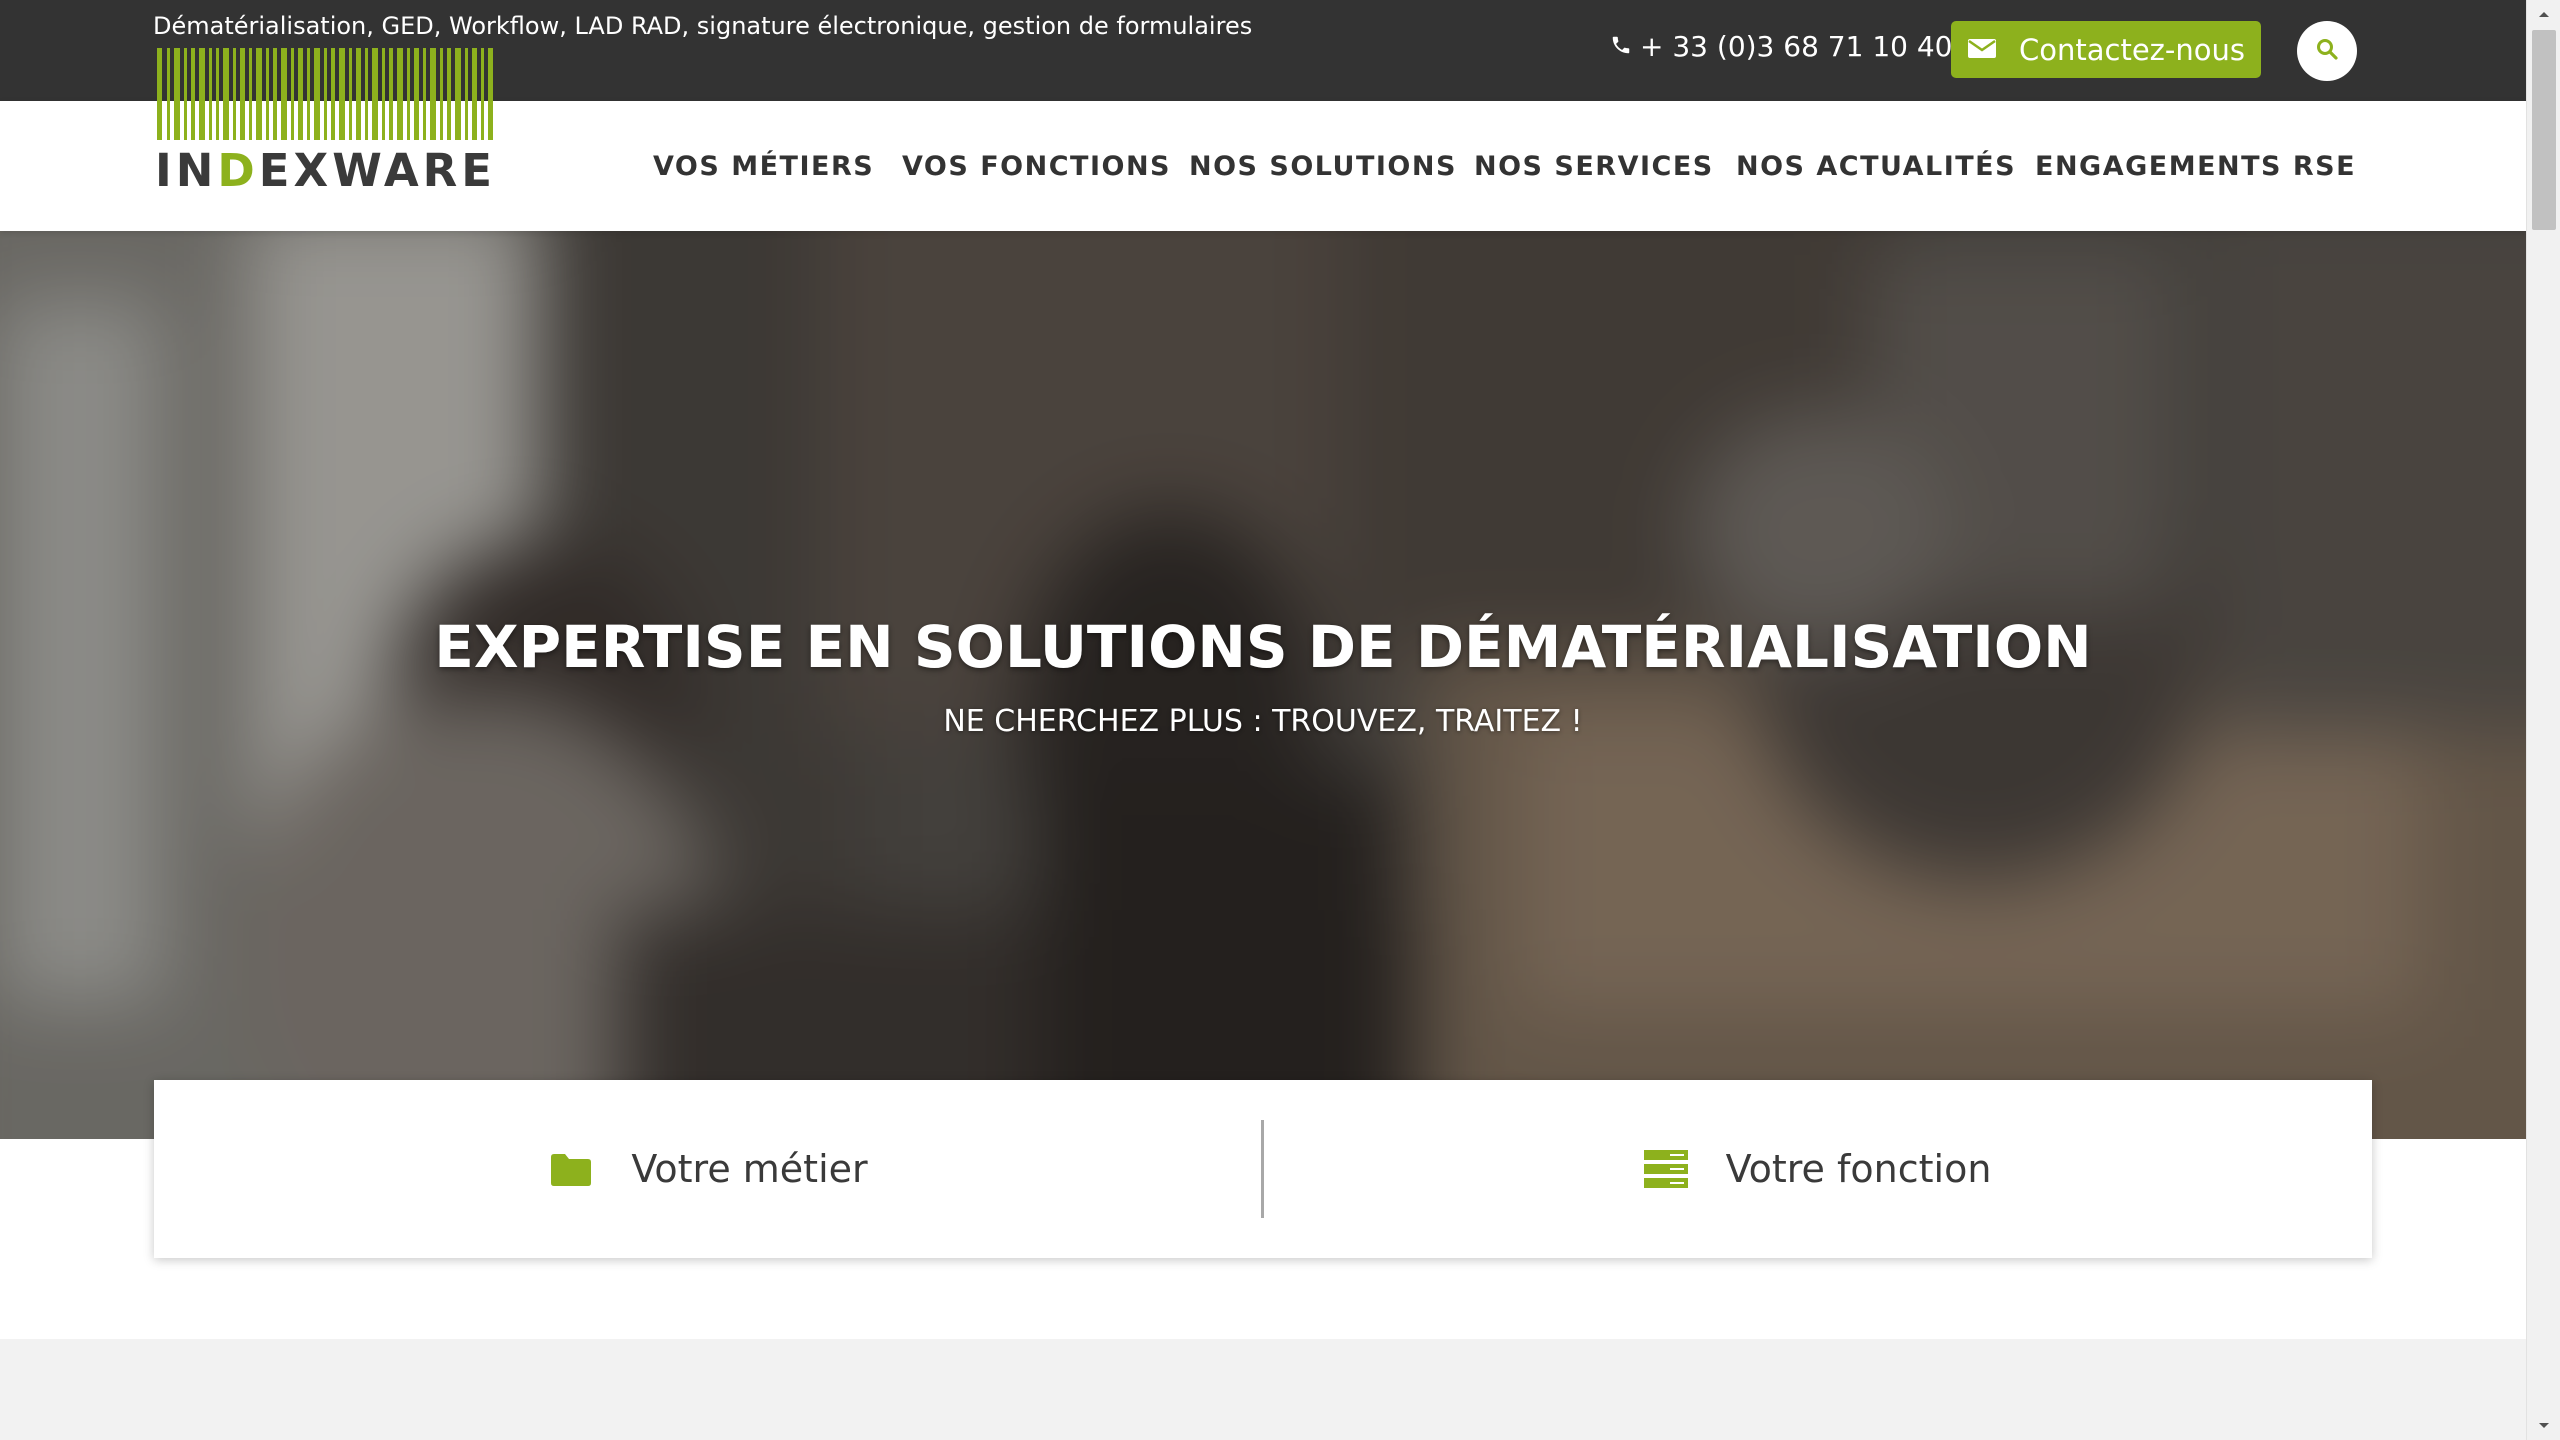  I want to click on hero-subtitle: NE CHERCHEZ PLUS : TROUVEZ, TRAITEZ !, so click(1263, 721).